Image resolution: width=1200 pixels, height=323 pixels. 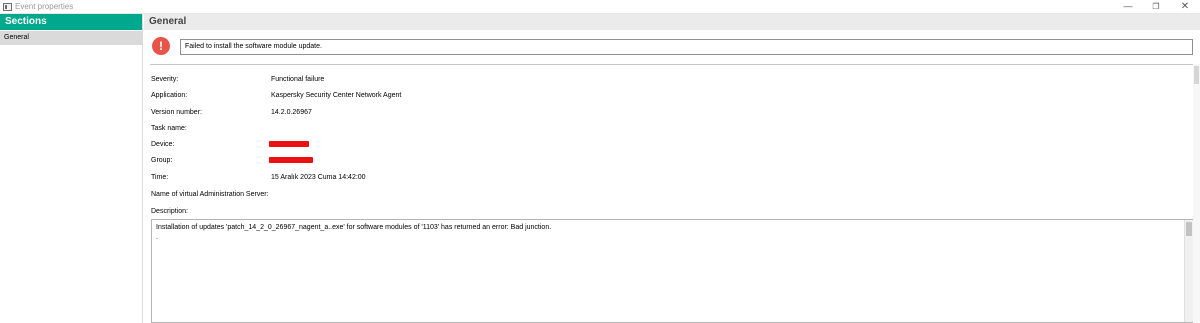 What do you see at coordinates (1156, 7) in the screenshot?
I see `maximize-button: ❐` at bounding box center [1156, 7].